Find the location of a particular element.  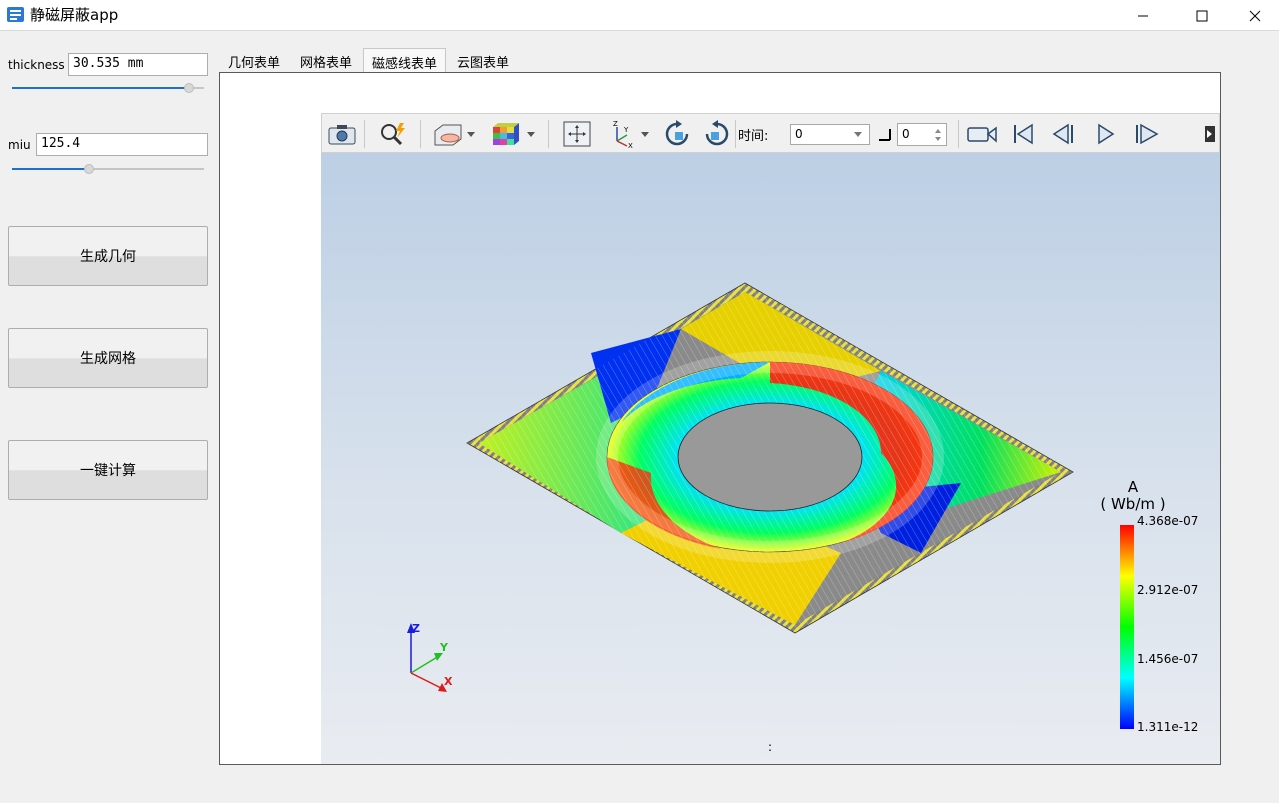

fit-view-icon is located at coordinates (577, 134).